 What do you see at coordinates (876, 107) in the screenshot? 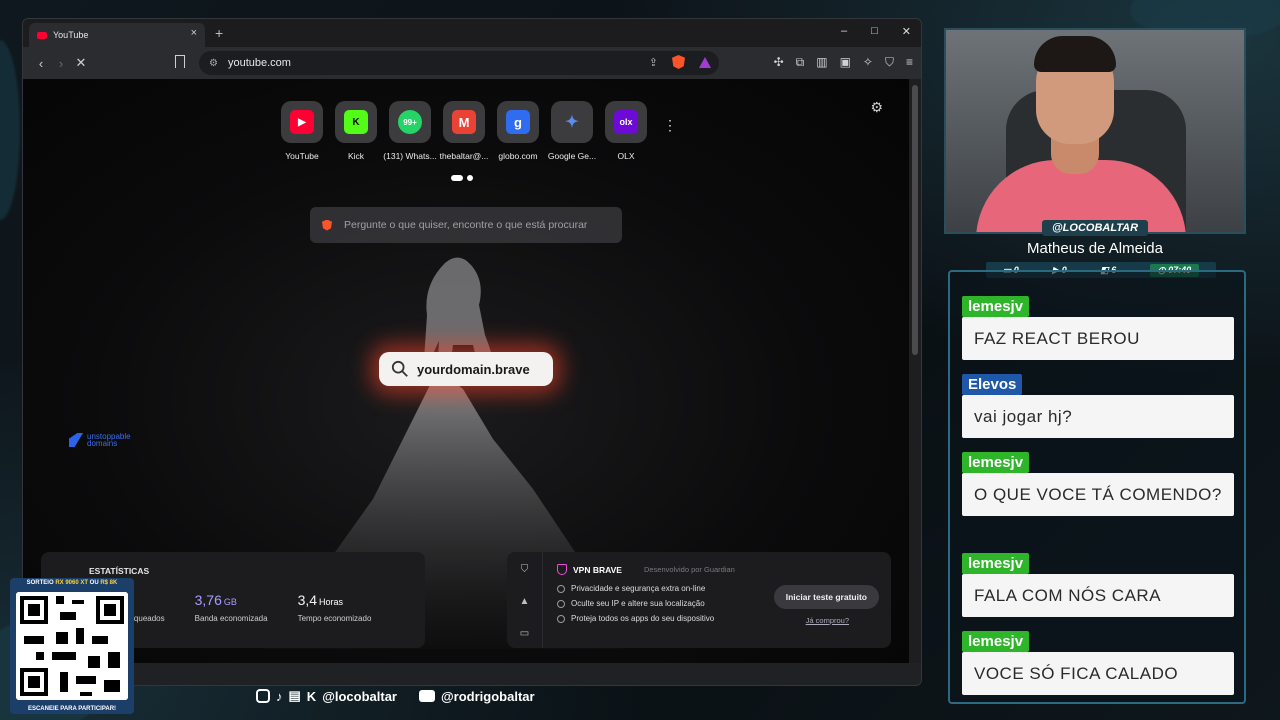
I see `customize-settings-icon: ⚙` at bounding box center [876, 107].